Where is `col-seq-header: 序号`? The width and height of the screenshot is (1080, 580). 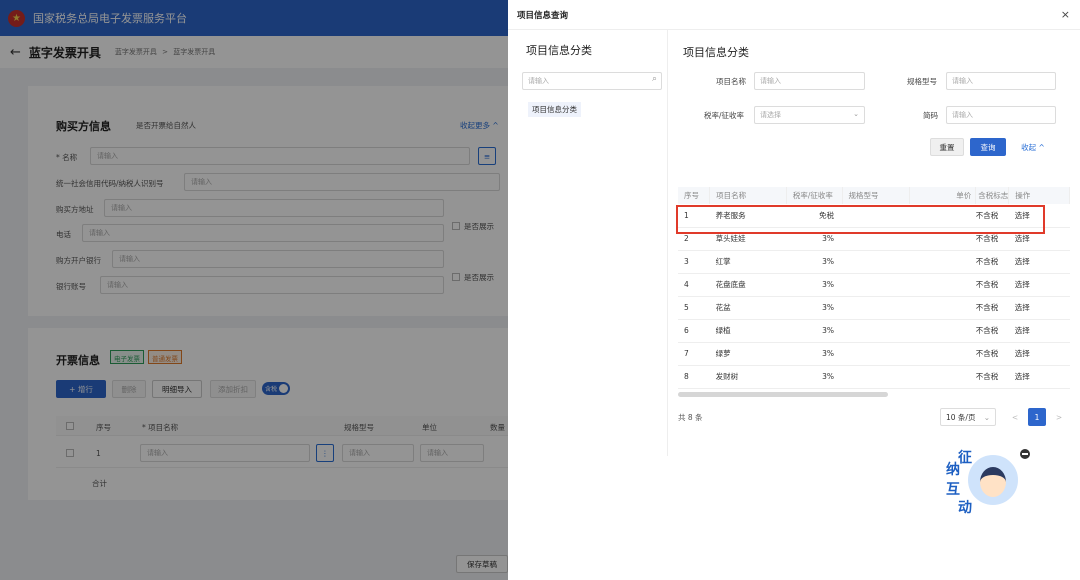
col-seq-header: 序号 is located at coordinates (694, 195).